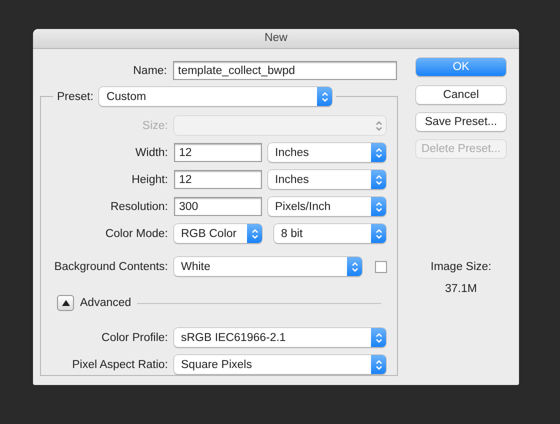 This screenshot has width=560, height=424. Describe the element at coordinates (106, 303) in the screenshot. I see `section-label: Advanced` at that location.